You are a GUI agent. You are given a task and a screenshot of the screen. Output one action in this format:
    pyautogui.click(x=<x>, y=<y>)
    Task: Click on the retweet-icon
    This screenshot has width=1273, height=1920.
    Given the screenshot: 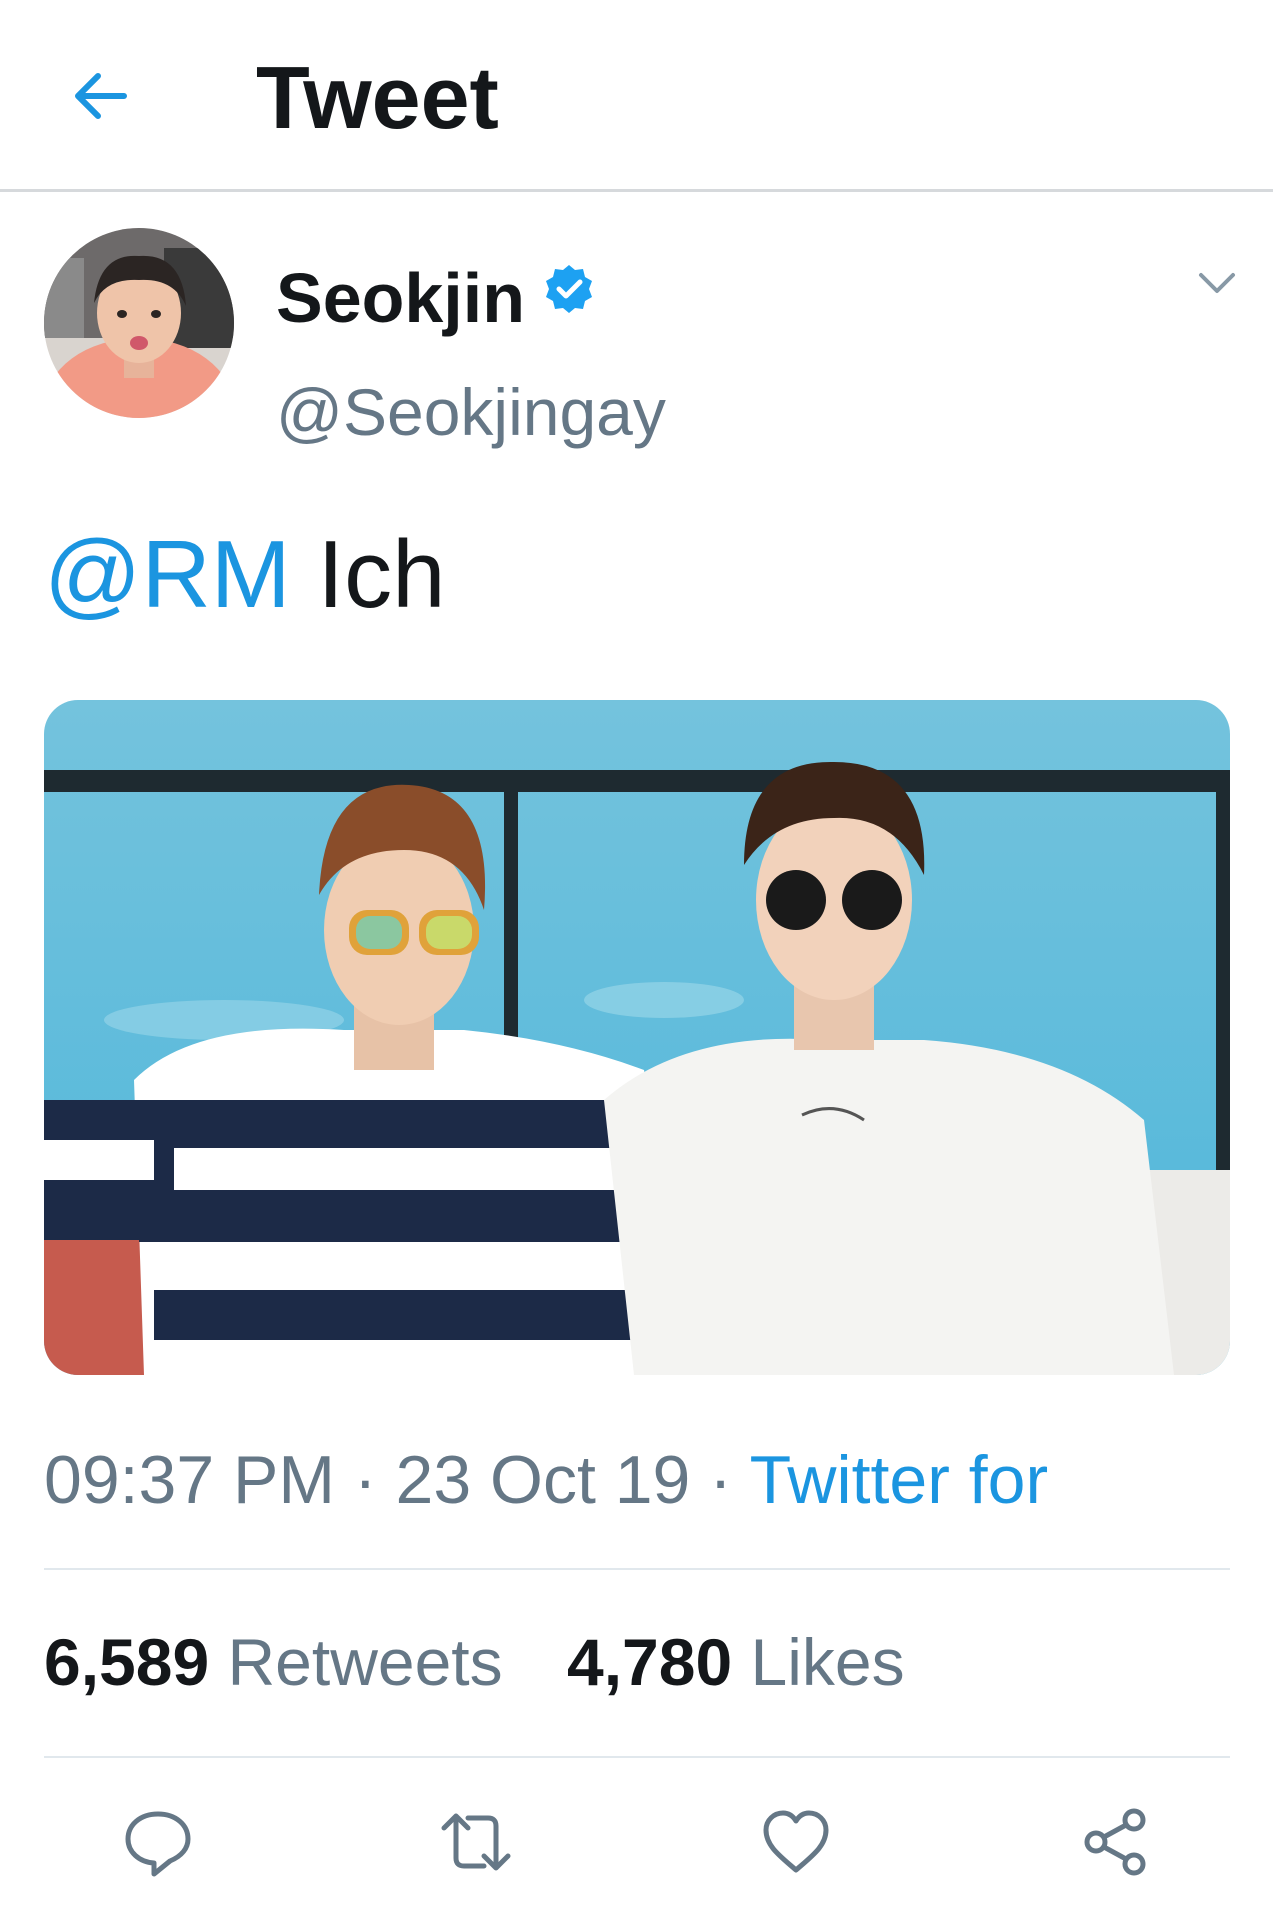 What is the action you would take?
    pyautogui.click(x=476, y=1842)
    